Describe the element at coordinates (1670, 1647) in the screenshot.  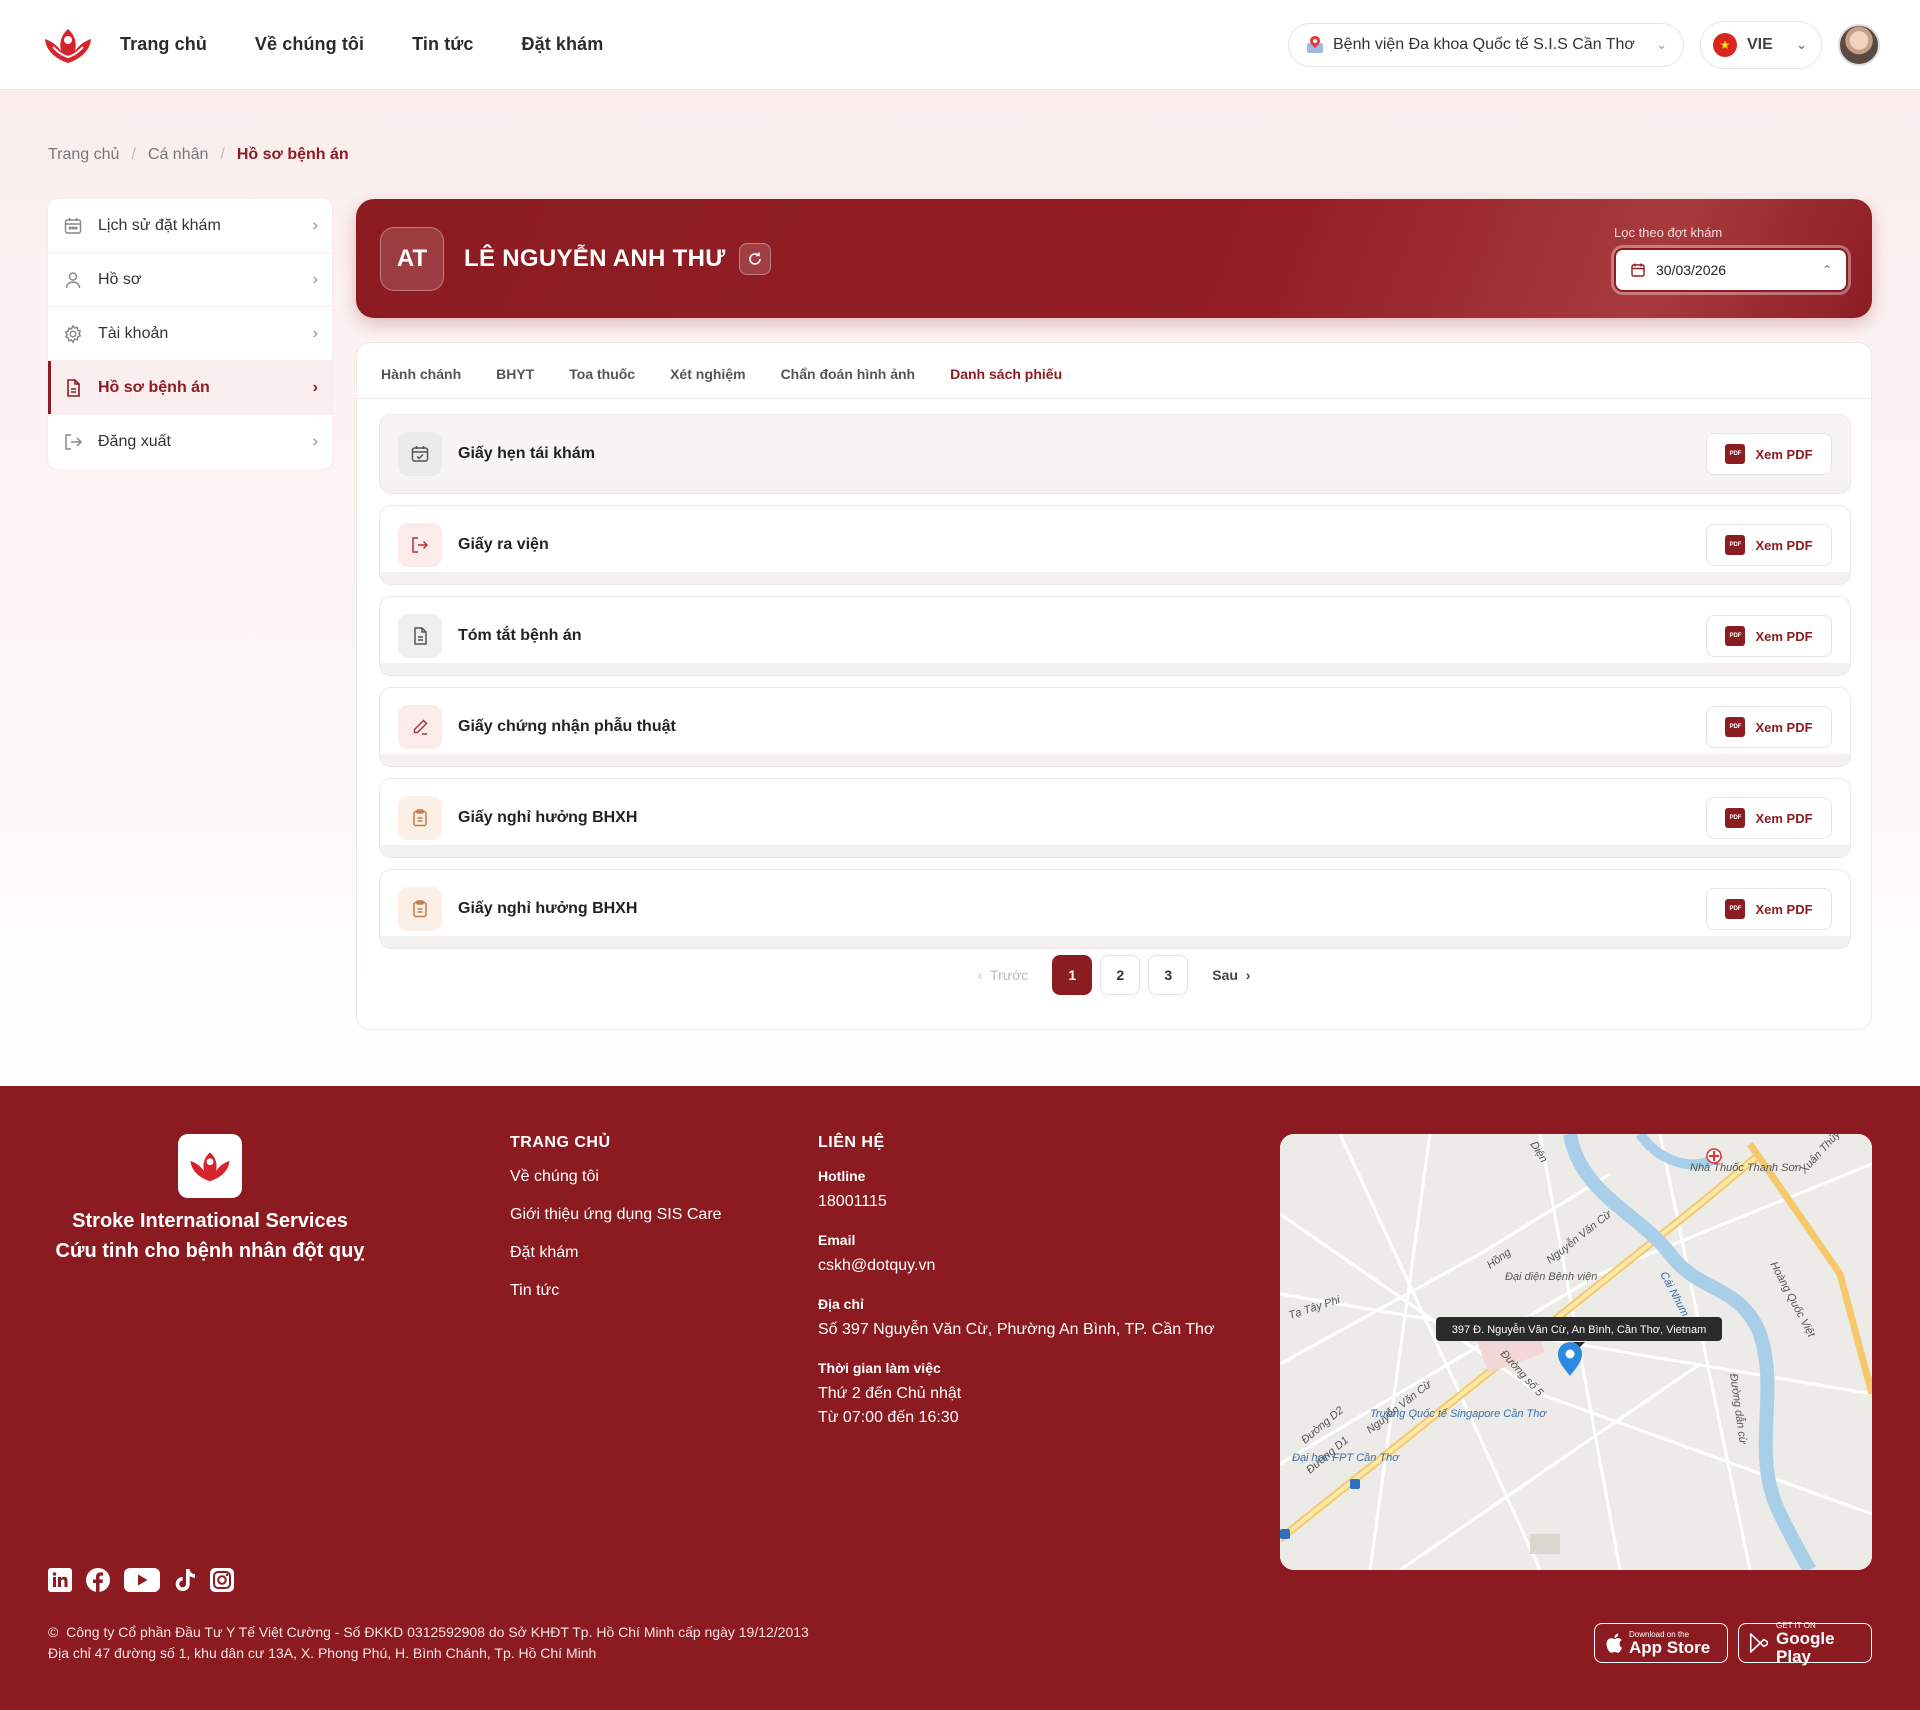
I see `app-store-big-text: App Store` at that location.